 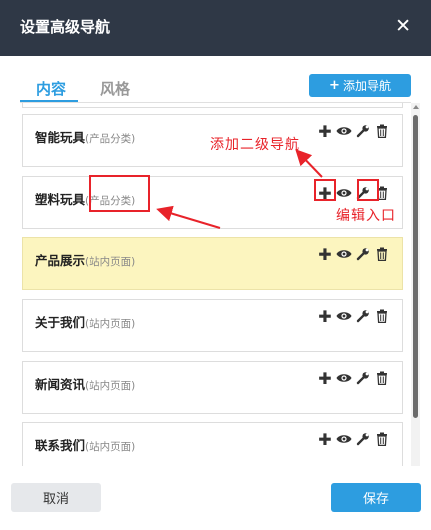 What do you see at coordinates (415, 266) in the screenshot?
I see `scroll-thumb` at bounding box center [415, 266].